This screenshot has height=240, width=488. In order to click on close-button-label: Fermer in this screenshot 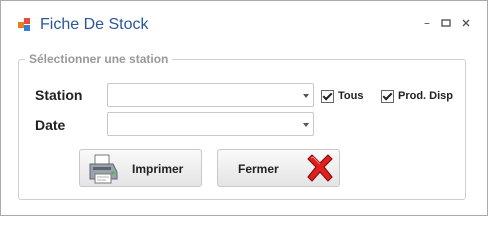, I will do `click(258, 169)`.